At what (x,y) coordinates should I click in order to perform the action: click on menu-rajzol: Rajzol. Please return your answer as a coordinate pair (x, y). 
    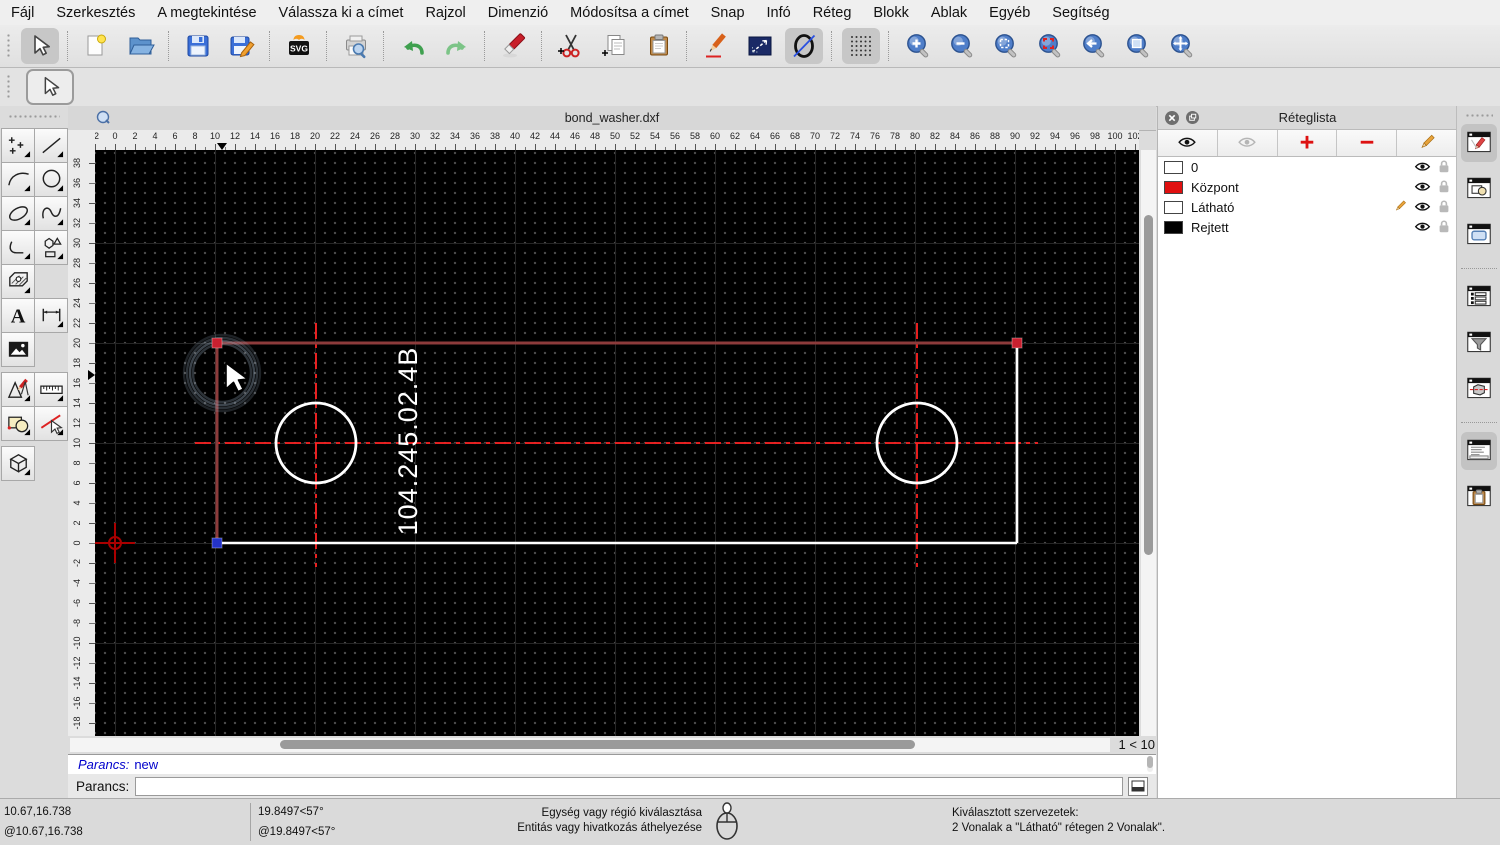
    Looking at the image, I should click on (445, 13).